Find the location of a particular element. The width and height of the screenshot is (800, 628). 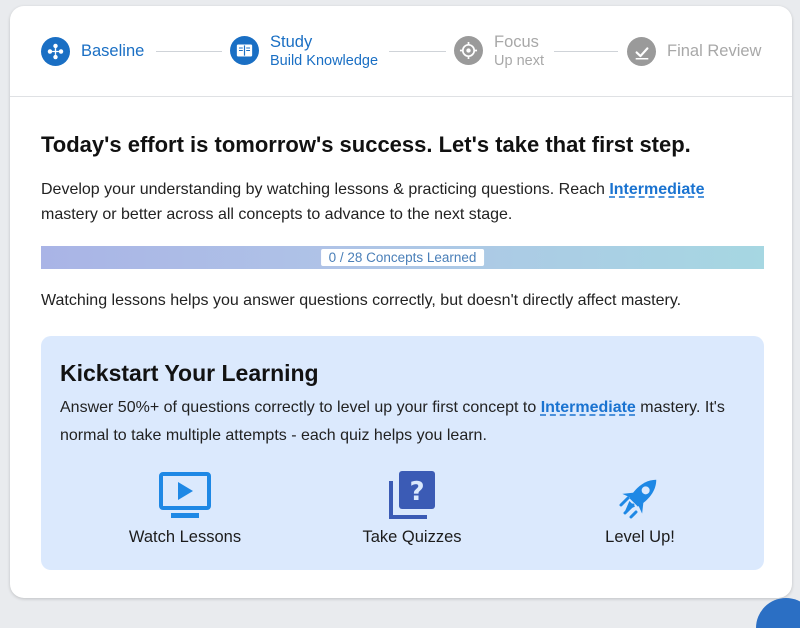

progress-label: 0 / 28 Concepts Learned is located at coordinates (402, 257).